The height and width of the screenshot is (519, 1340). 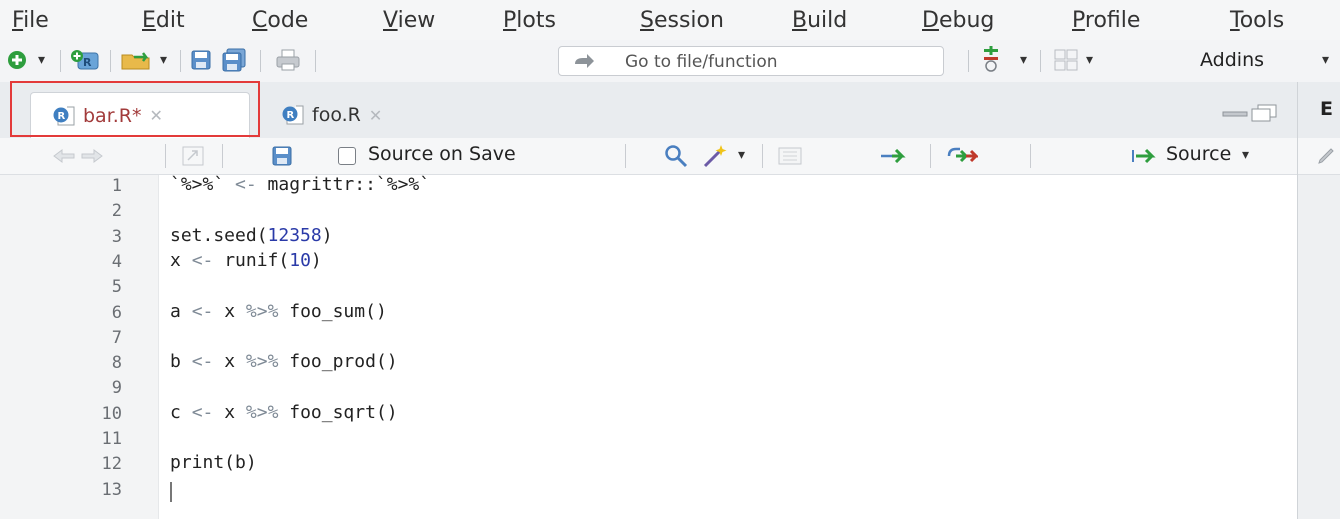 I want to click on code-line: c <- x %>% foo_sqrt(), so click(x=284, y=412).